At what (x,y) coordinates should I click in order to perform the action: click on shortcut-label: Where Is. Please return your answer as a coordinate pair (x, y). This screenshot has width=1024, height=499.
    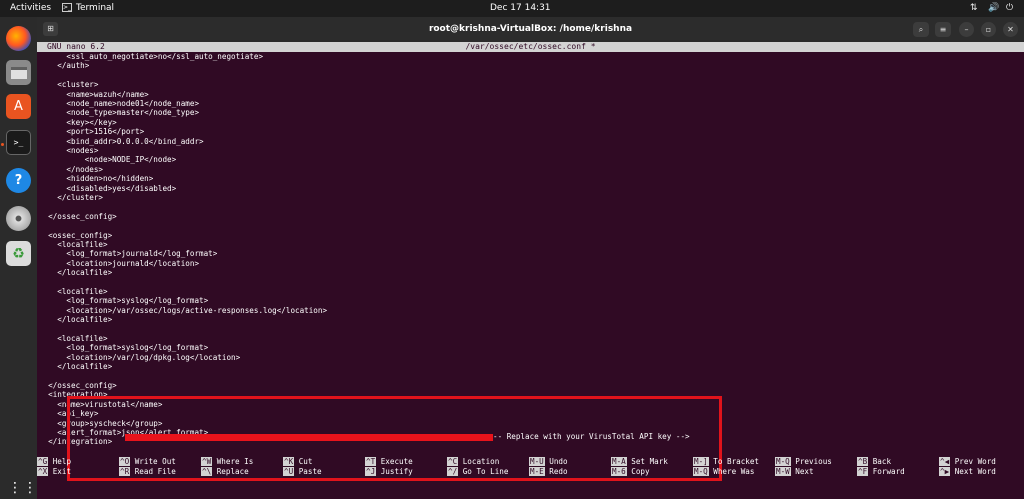
    Looking at the image, I should click on (233, 461).